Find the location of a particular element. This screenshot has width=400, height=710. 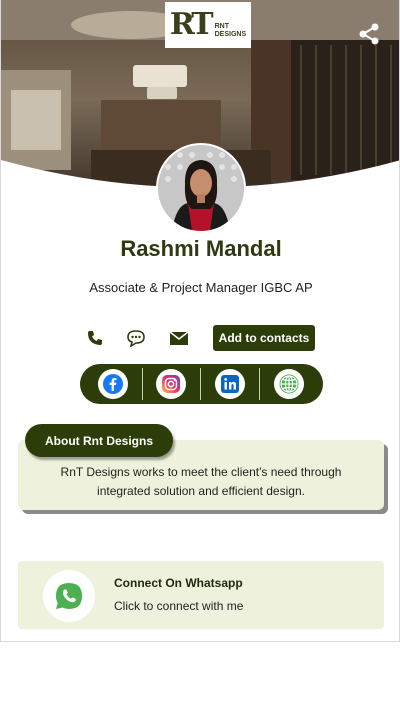

brand-logo: RT RNT DESIGNS is located at coordinates (208, 25).